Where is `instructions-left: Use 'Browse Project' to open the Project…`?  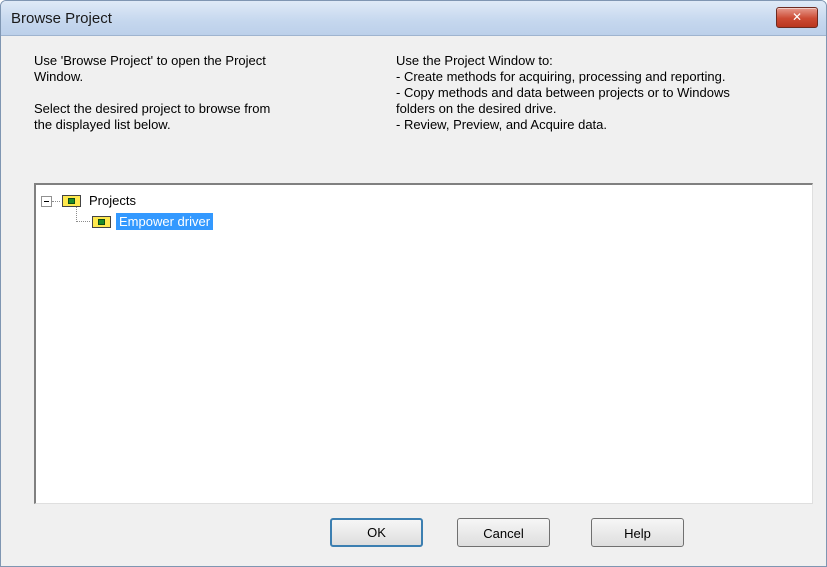 instructions-left: Use 'Browse Project' to open the Project… is located at coordinates (152, 92).